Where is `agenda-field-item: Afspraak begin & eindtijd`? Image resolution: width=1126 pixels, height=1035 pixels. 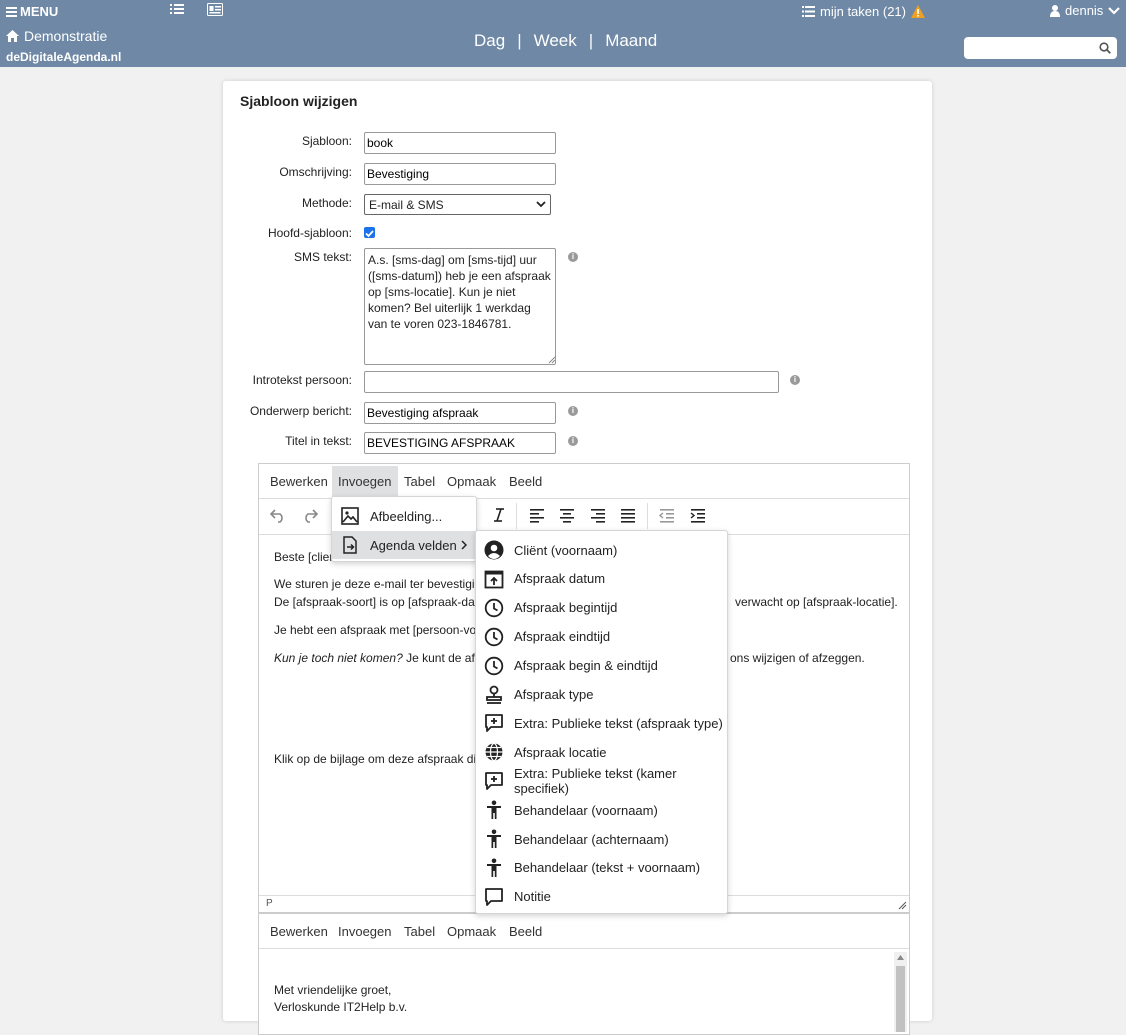
agenda-field-item: Afspraak begin & eindtijd is located at coordinates (601, 666).